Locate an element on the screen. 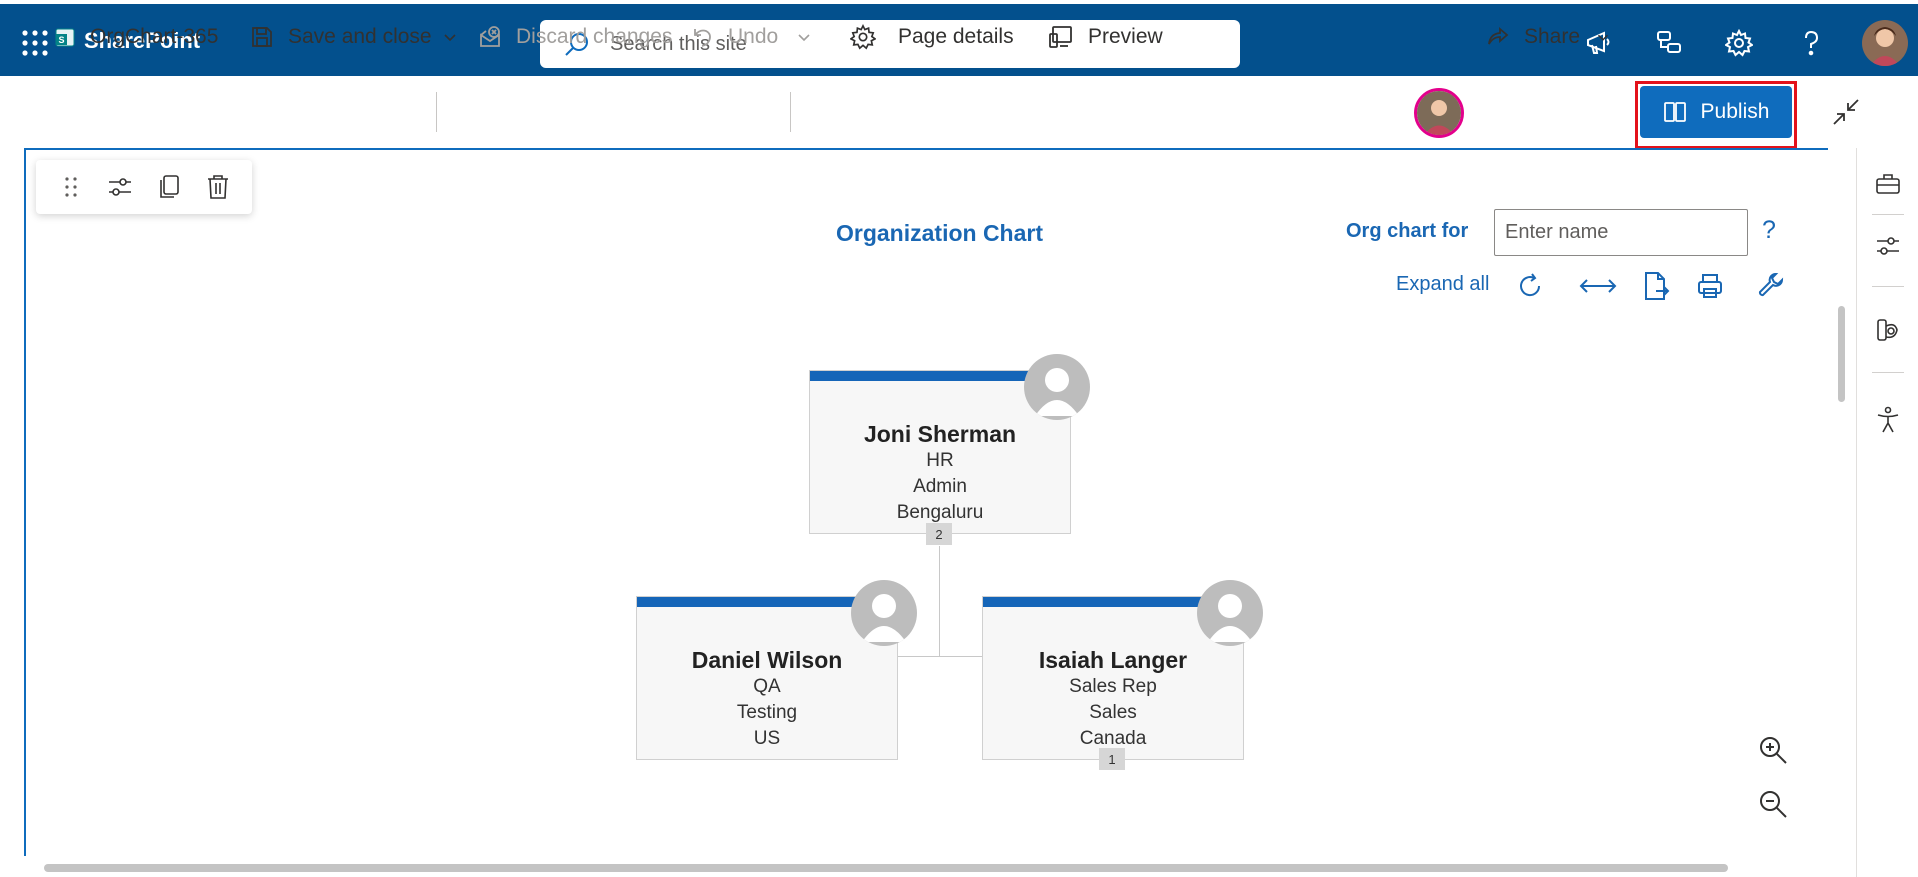 The height and width of the screenshot is (877, 1918). page-name-label: OrgChart-365 is located at coordinates (154, 36).